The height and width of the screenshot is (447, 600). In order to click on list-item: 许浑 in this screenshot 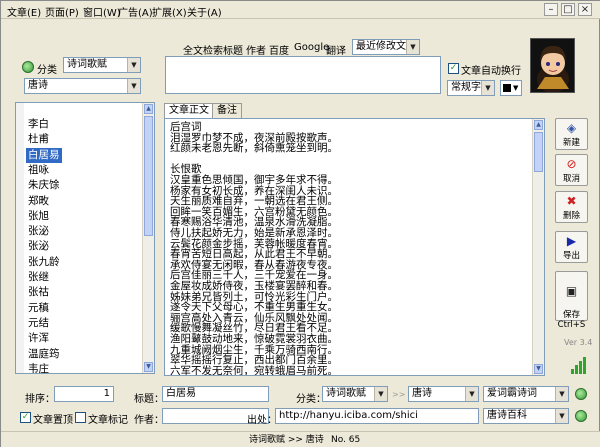, I will do `click(38, 338)`.